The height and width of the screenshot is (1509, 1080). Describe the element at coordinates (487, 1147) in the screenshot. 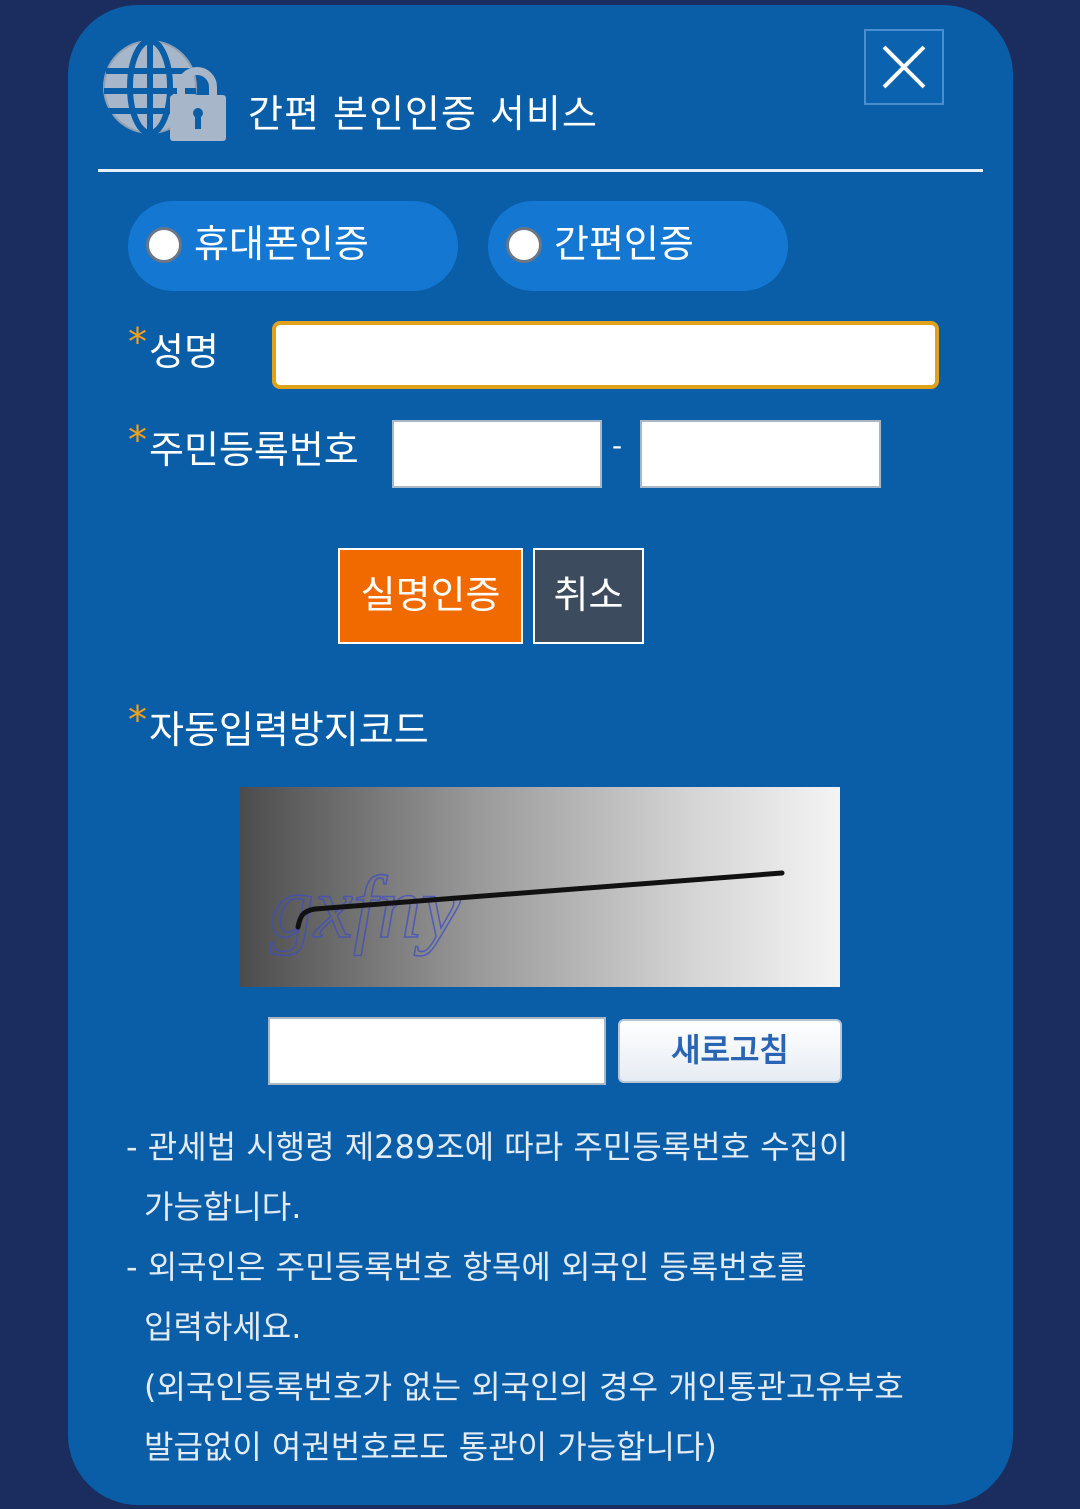

I see `notice-line: - 관세법 시행령 제289조에 따라 주민등록번호 수집이` at that location.